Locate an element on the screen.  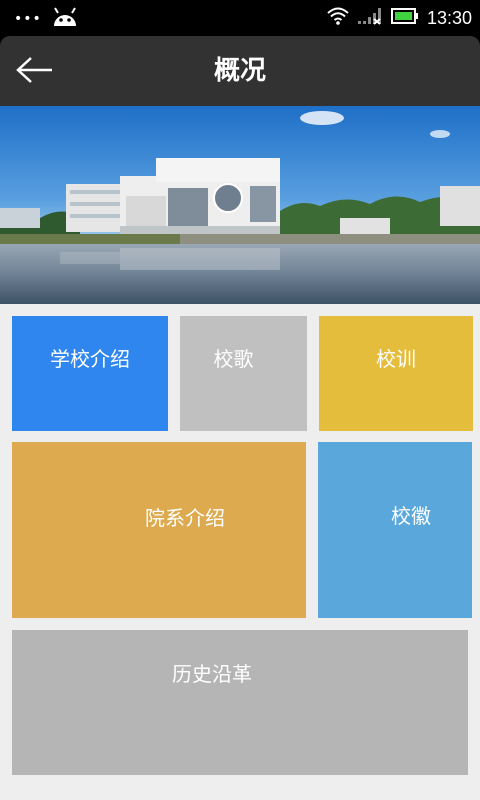
tile-label: 院系介绍 is located at coordinates (185, 517).